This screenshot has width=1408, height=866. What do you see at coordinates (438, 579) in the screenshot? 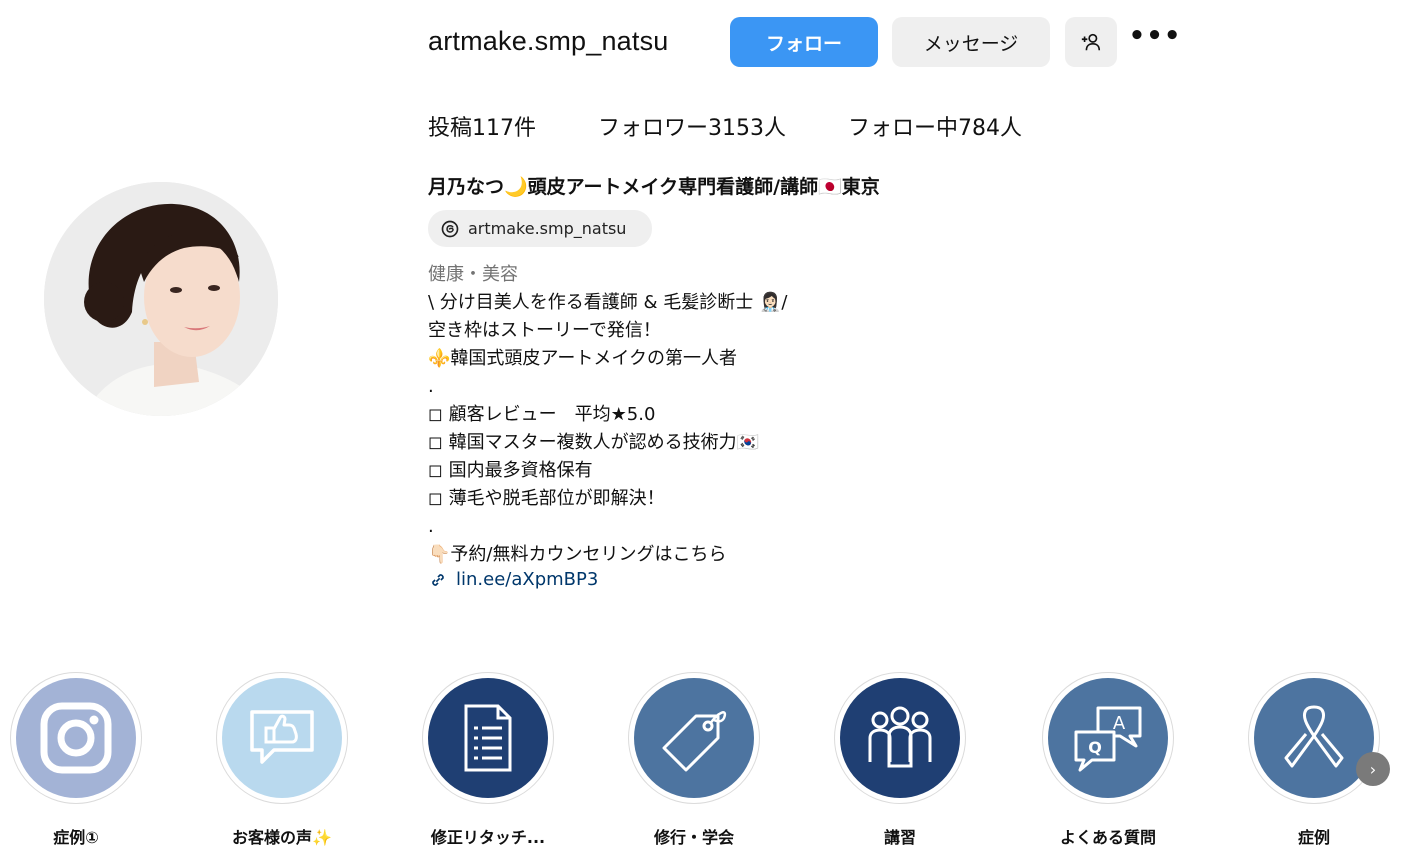
I see `link-icon` at bounding box center [438, 579].